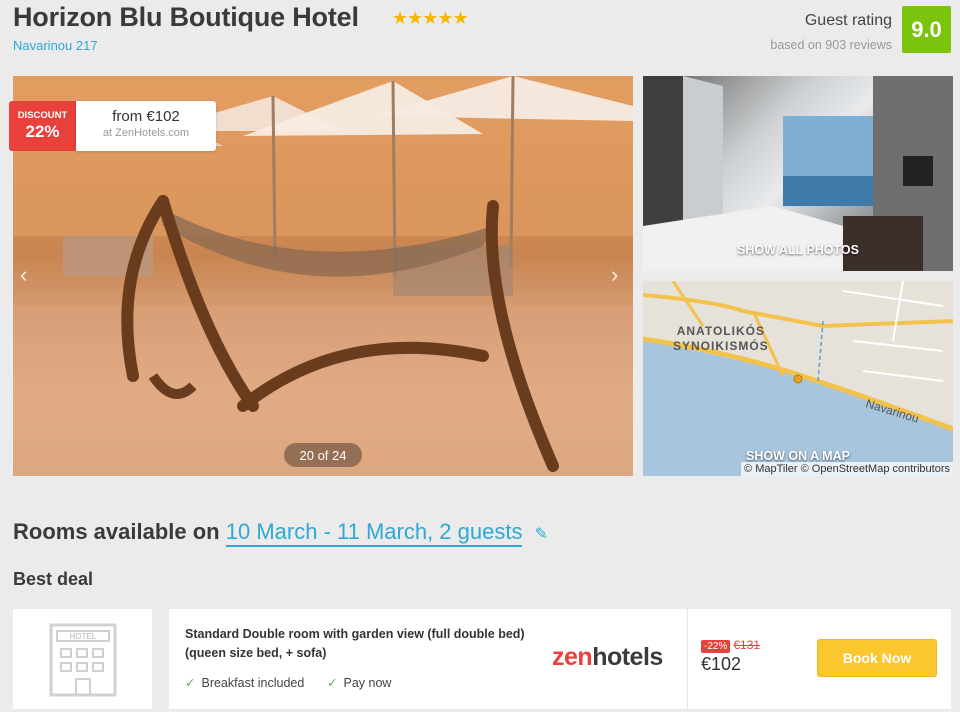 This screenshot has width=960, height=712. Describe the element at coordinates (614, 275) in the screenshot. I see `chevron-right-icon: ›` at that location.